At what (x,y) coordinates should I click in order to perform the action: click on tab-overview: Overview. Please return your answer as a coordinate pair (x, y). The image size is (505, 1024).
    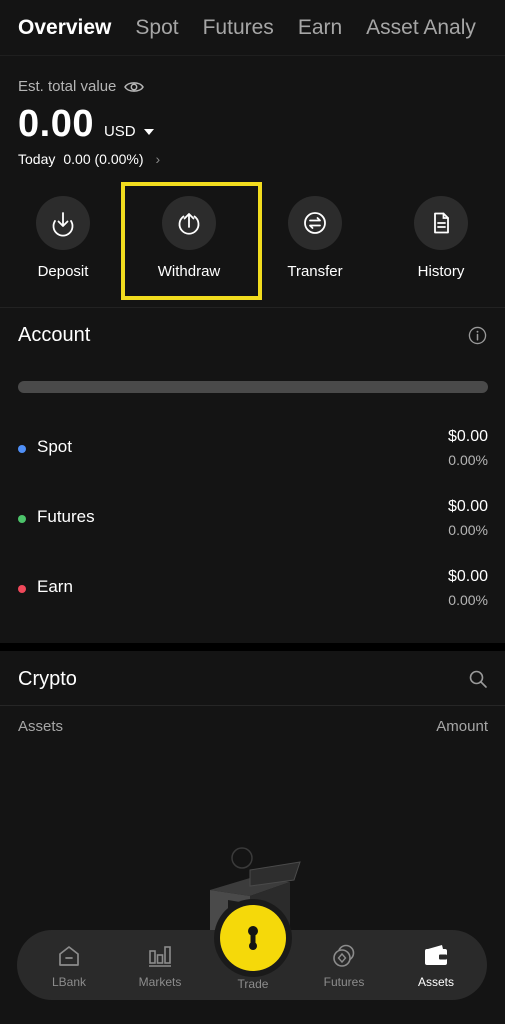
    Looking at the image, I should click on (64, 28).